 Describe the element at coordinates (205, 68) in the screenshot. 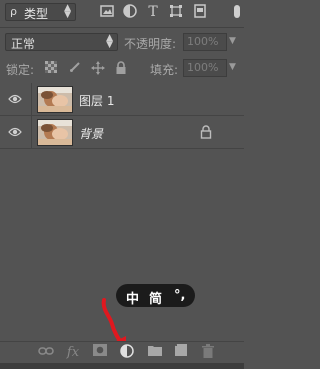

I see `fill-input: 100%` at that location.